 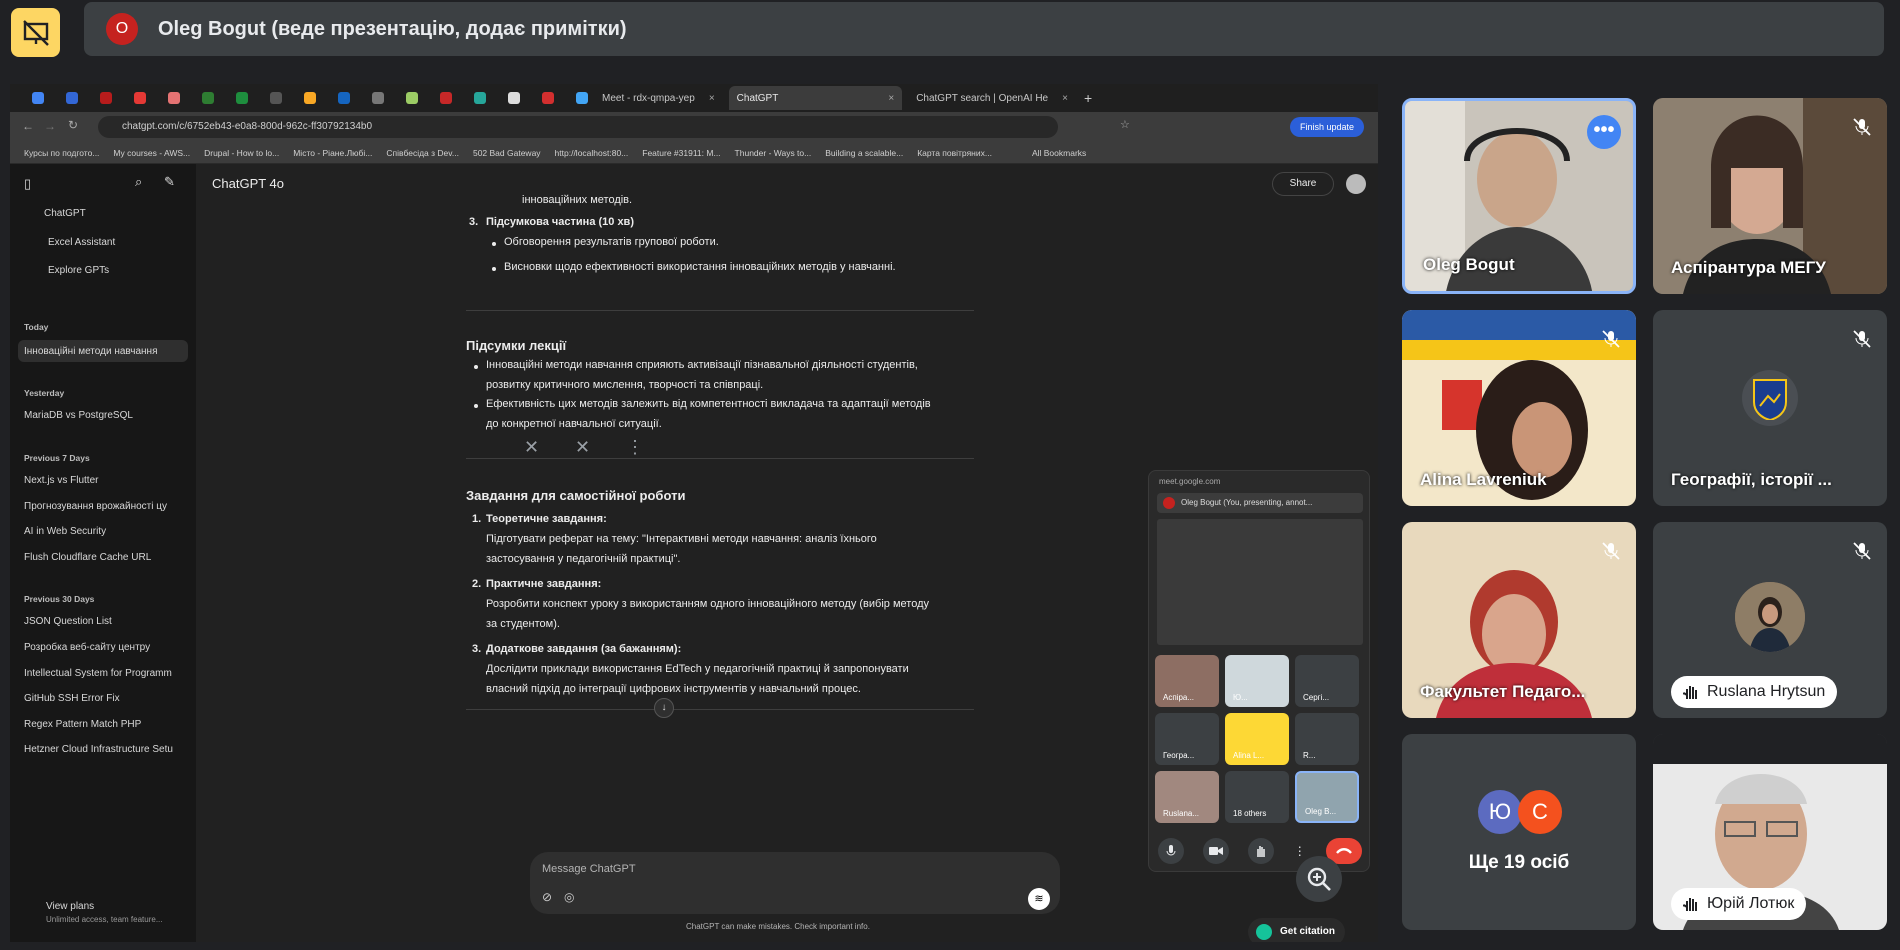 What do you see at coordinates (1519, 832) in the screenshot?
I see `others-tile: Ю С Ще 19 осіб` at bounding box center [1519, 832].